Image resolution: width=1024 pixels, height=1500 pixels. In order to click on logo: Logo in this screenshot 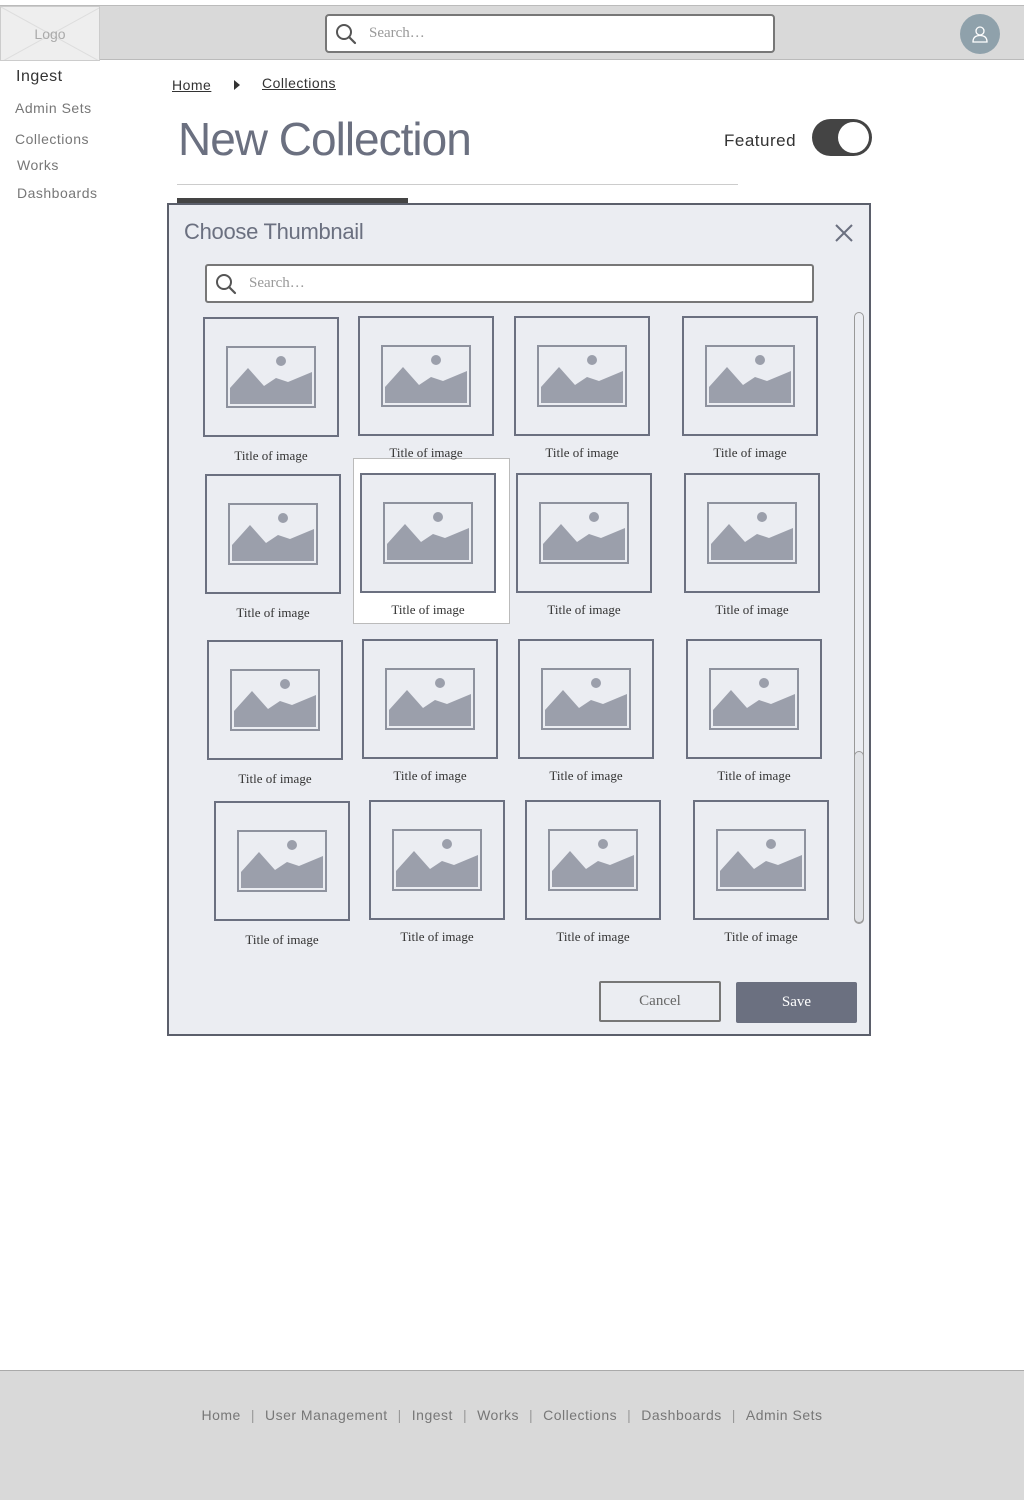, I will do `click(50, 33)`.